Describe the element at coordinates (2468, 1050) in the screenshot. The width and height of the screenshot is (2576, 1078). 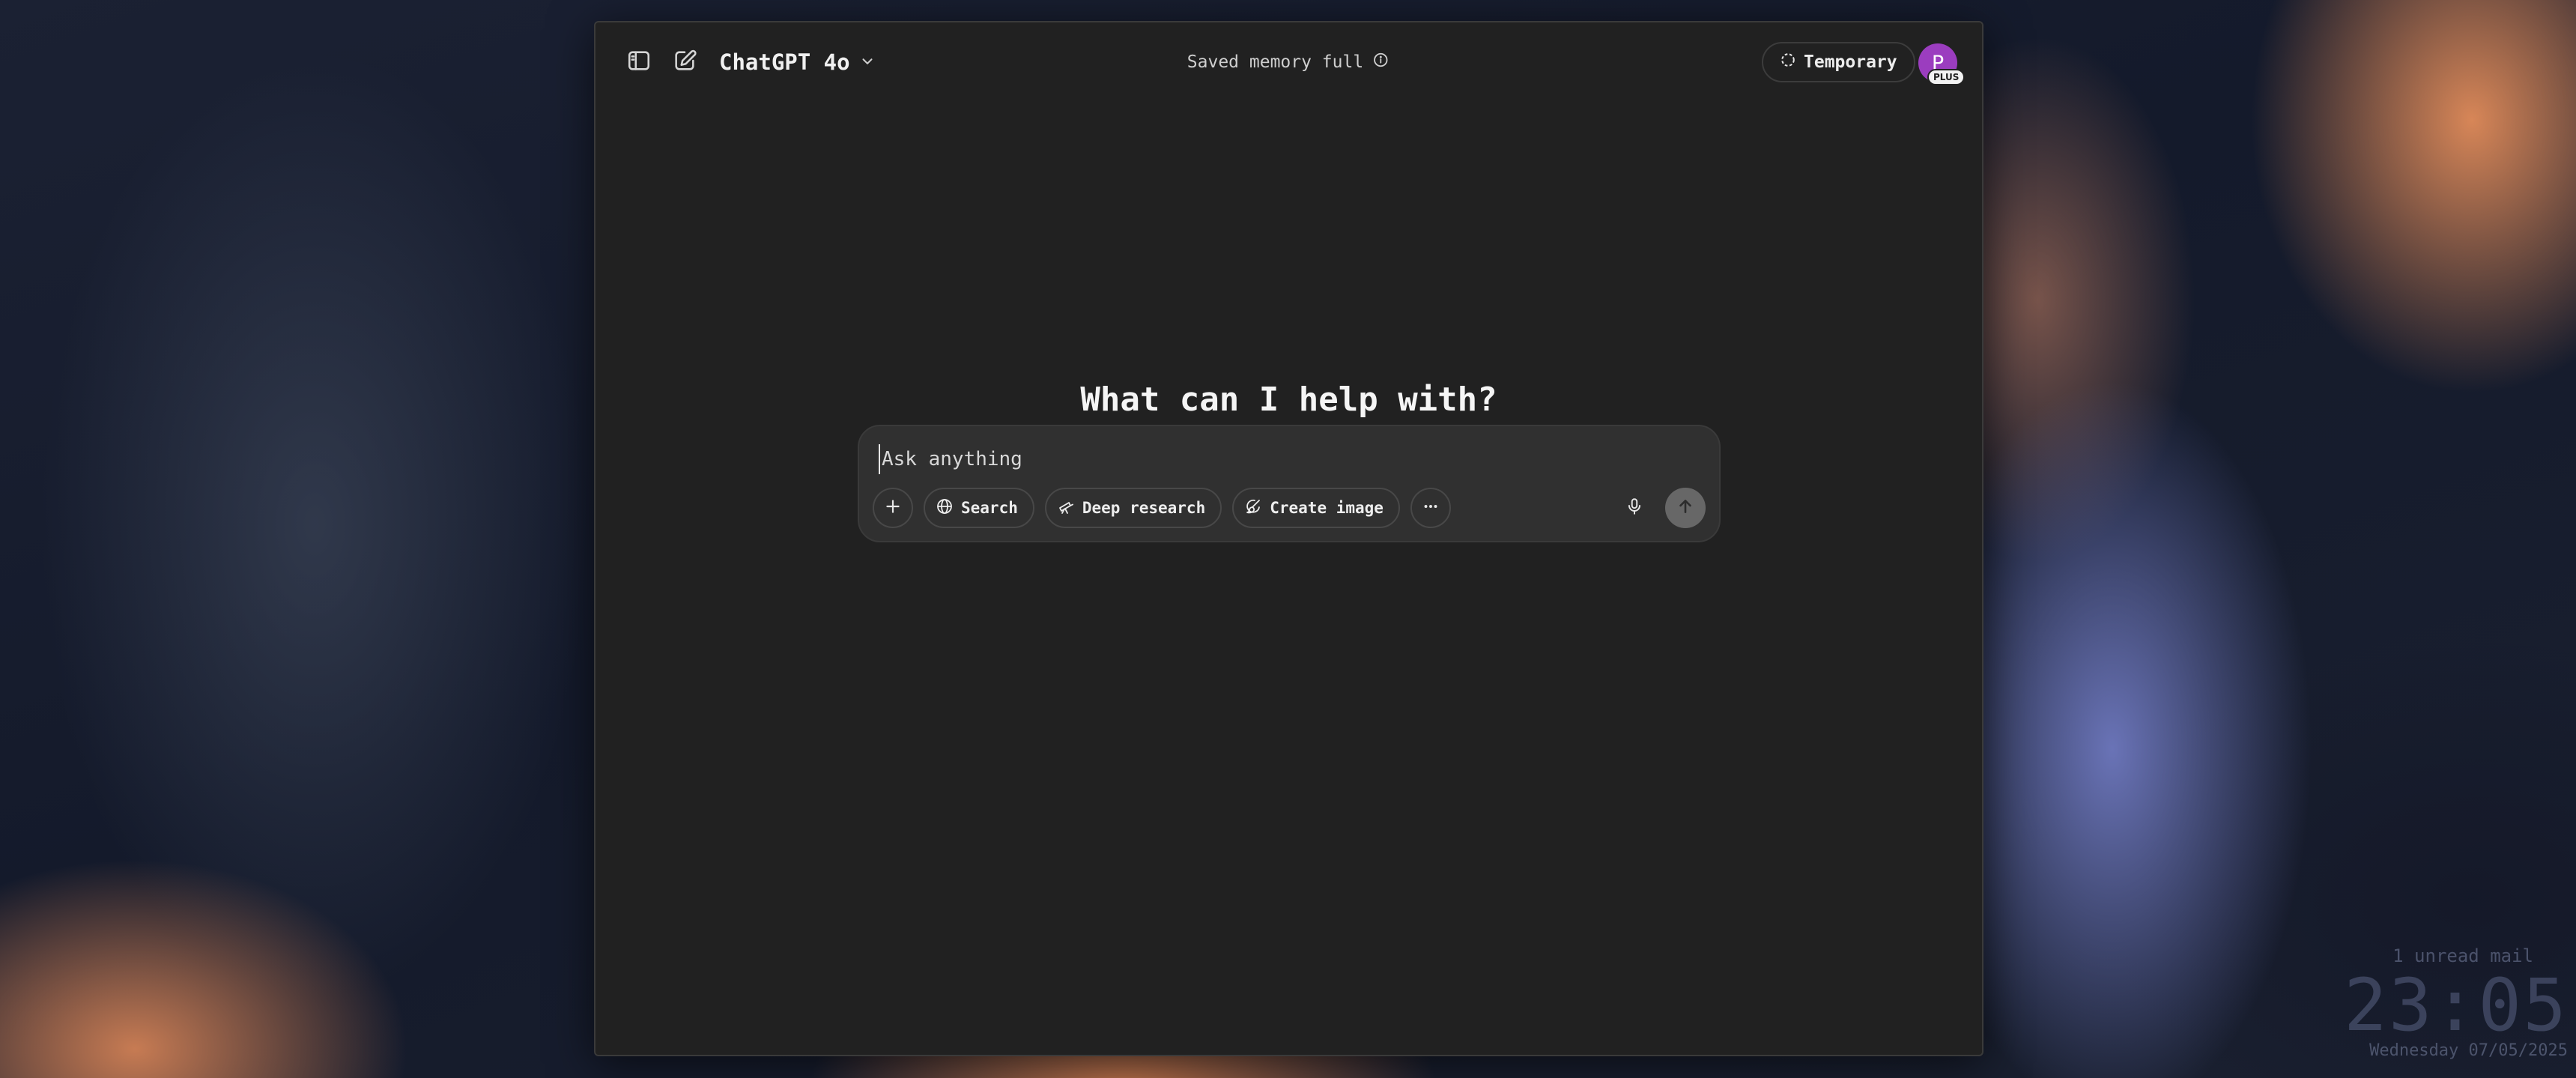
I see `clock-date: Wednesday 07/05/2025` at that location.